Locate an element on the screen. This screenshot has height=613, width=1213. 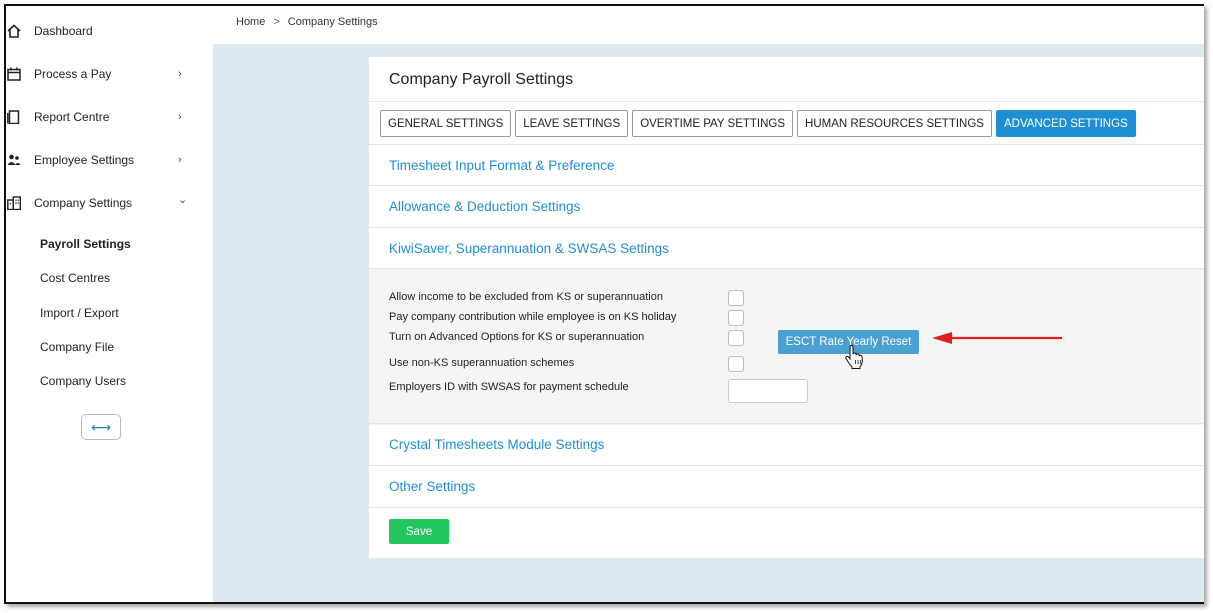
tab-general-settings: GENERAL SETTINGS is located at coordinates (446, 123).